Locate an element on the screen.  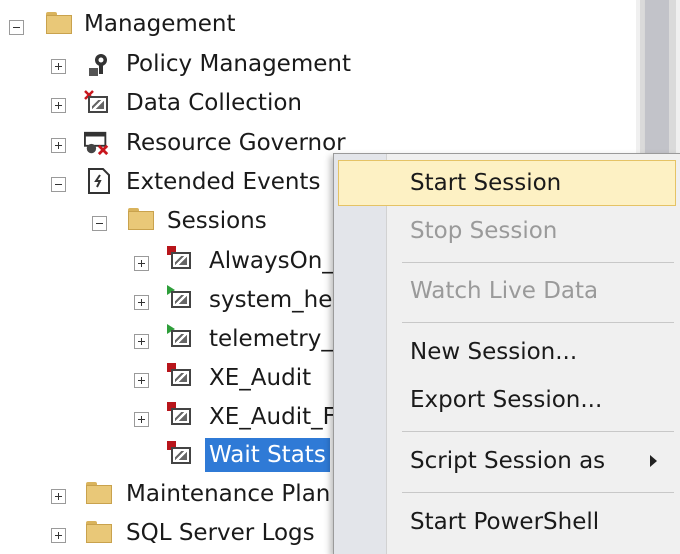
menu-item-start-session: Start Session is located at coordinates (507, 183).